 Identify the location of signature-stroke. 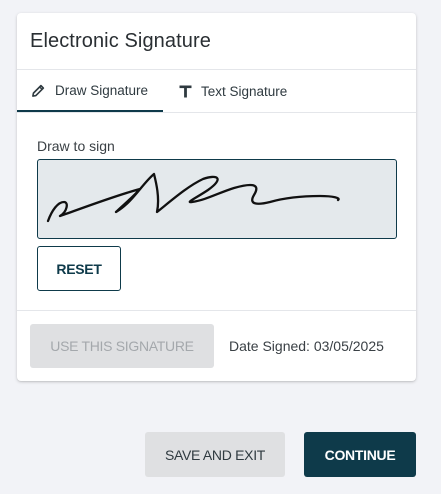
(193, 197).